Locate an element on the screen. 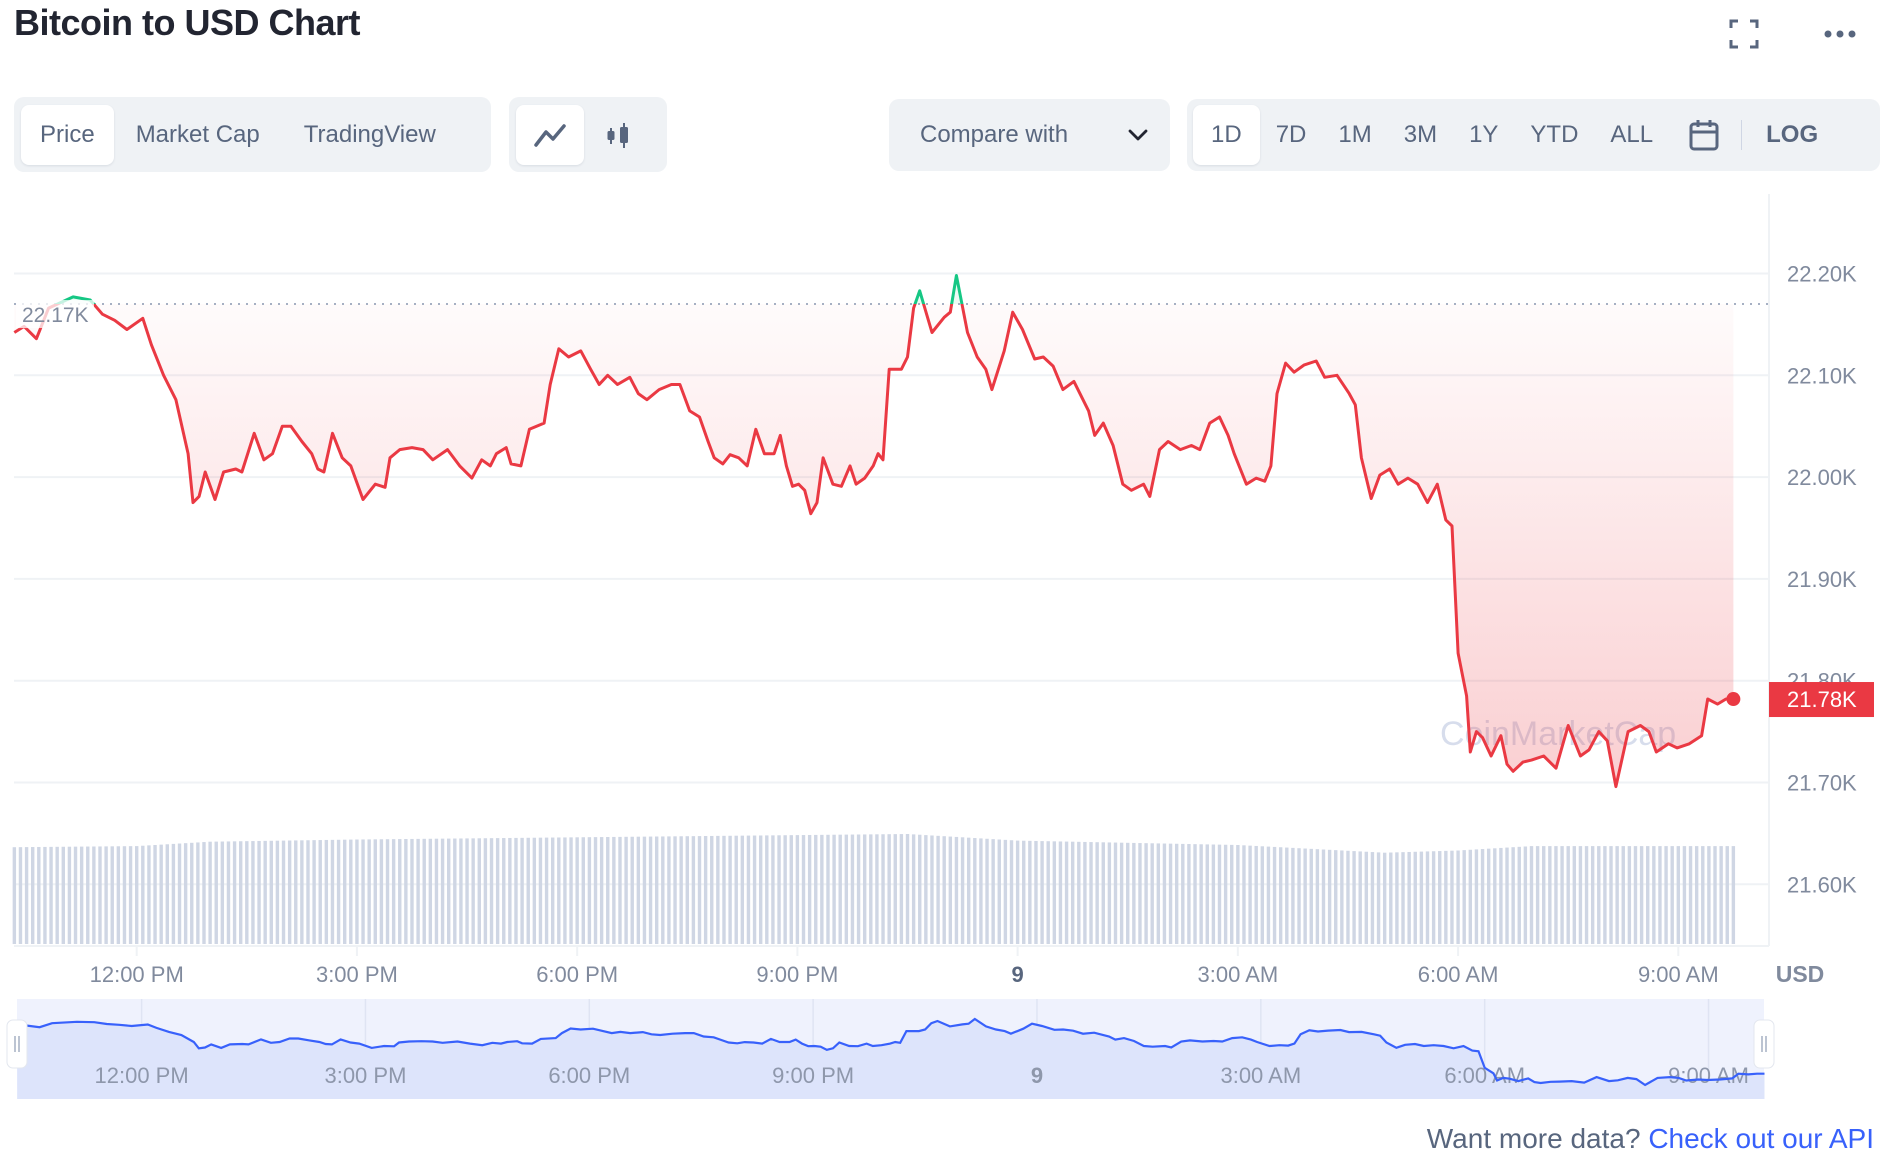 This screenshot has height=1176, width=1888. current-price-label: 21.78K is located at coordinates (1822, 699).